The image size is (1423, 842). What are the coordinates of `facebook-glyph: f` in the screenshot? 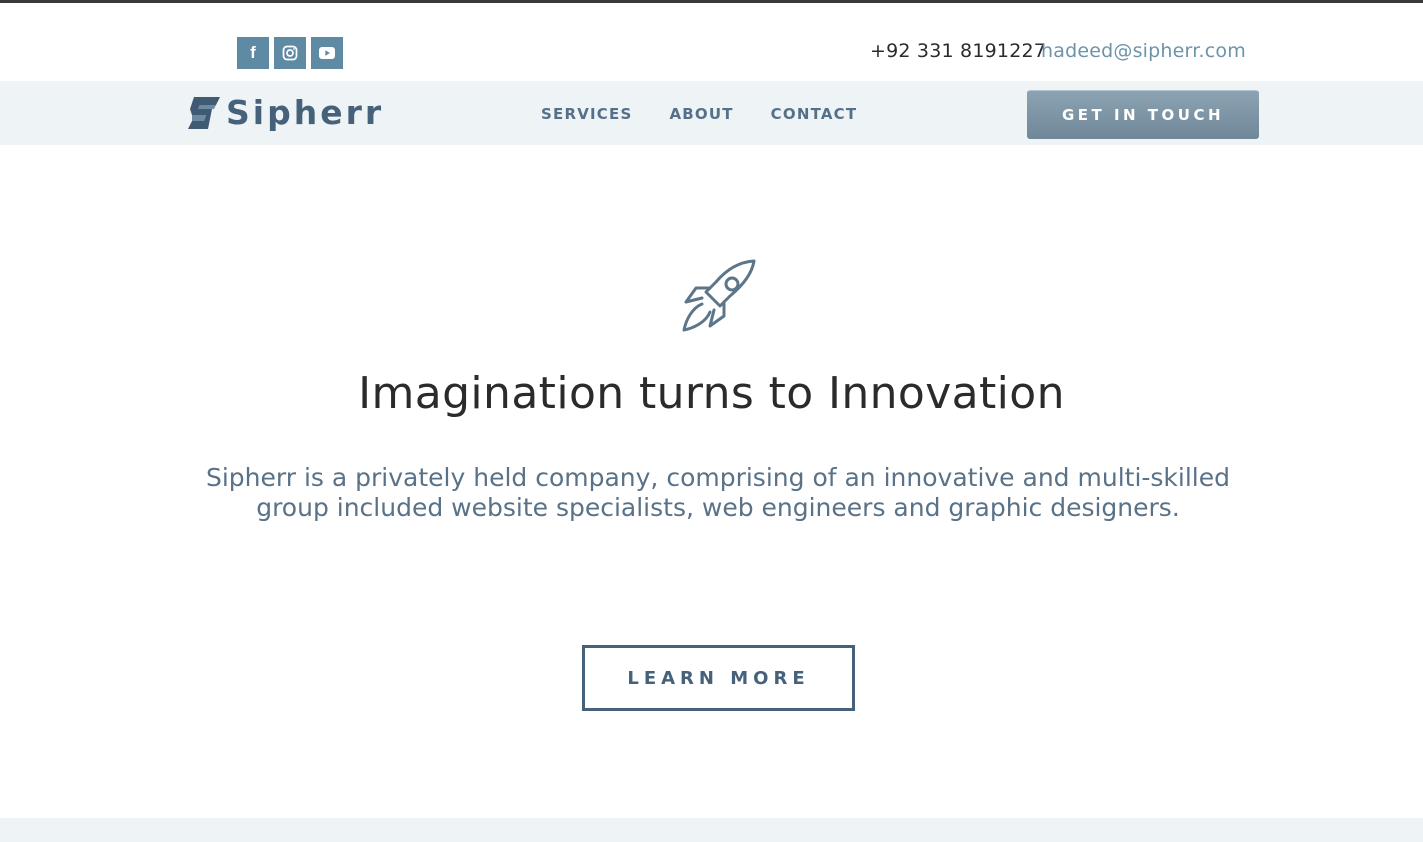 It's located at (253, 52).